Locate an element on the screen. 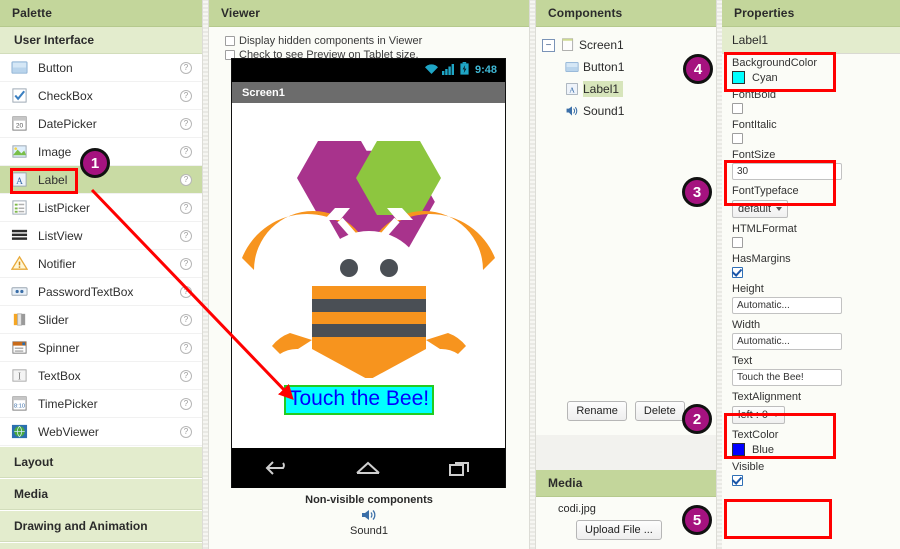  property-fonttypeface: FontTypeface default is located at coordinates (811, 201).